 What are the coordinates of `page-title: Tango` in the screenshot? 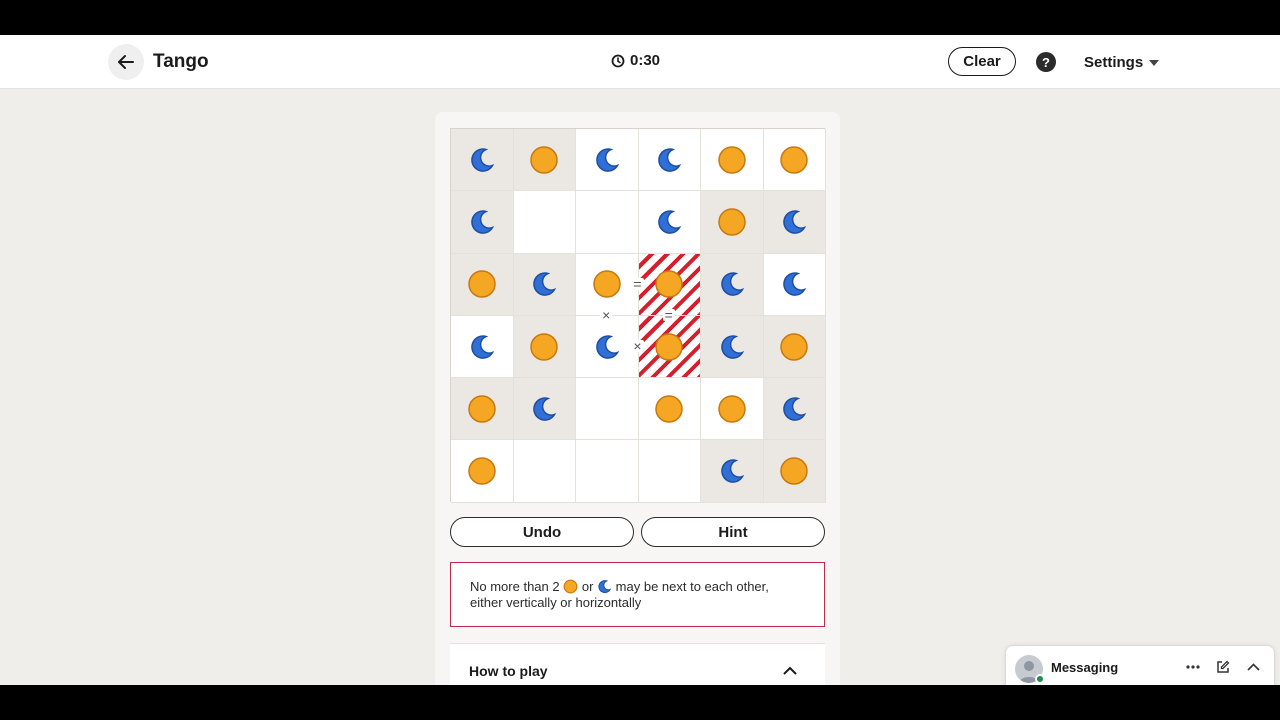 It's located at (181, 61).